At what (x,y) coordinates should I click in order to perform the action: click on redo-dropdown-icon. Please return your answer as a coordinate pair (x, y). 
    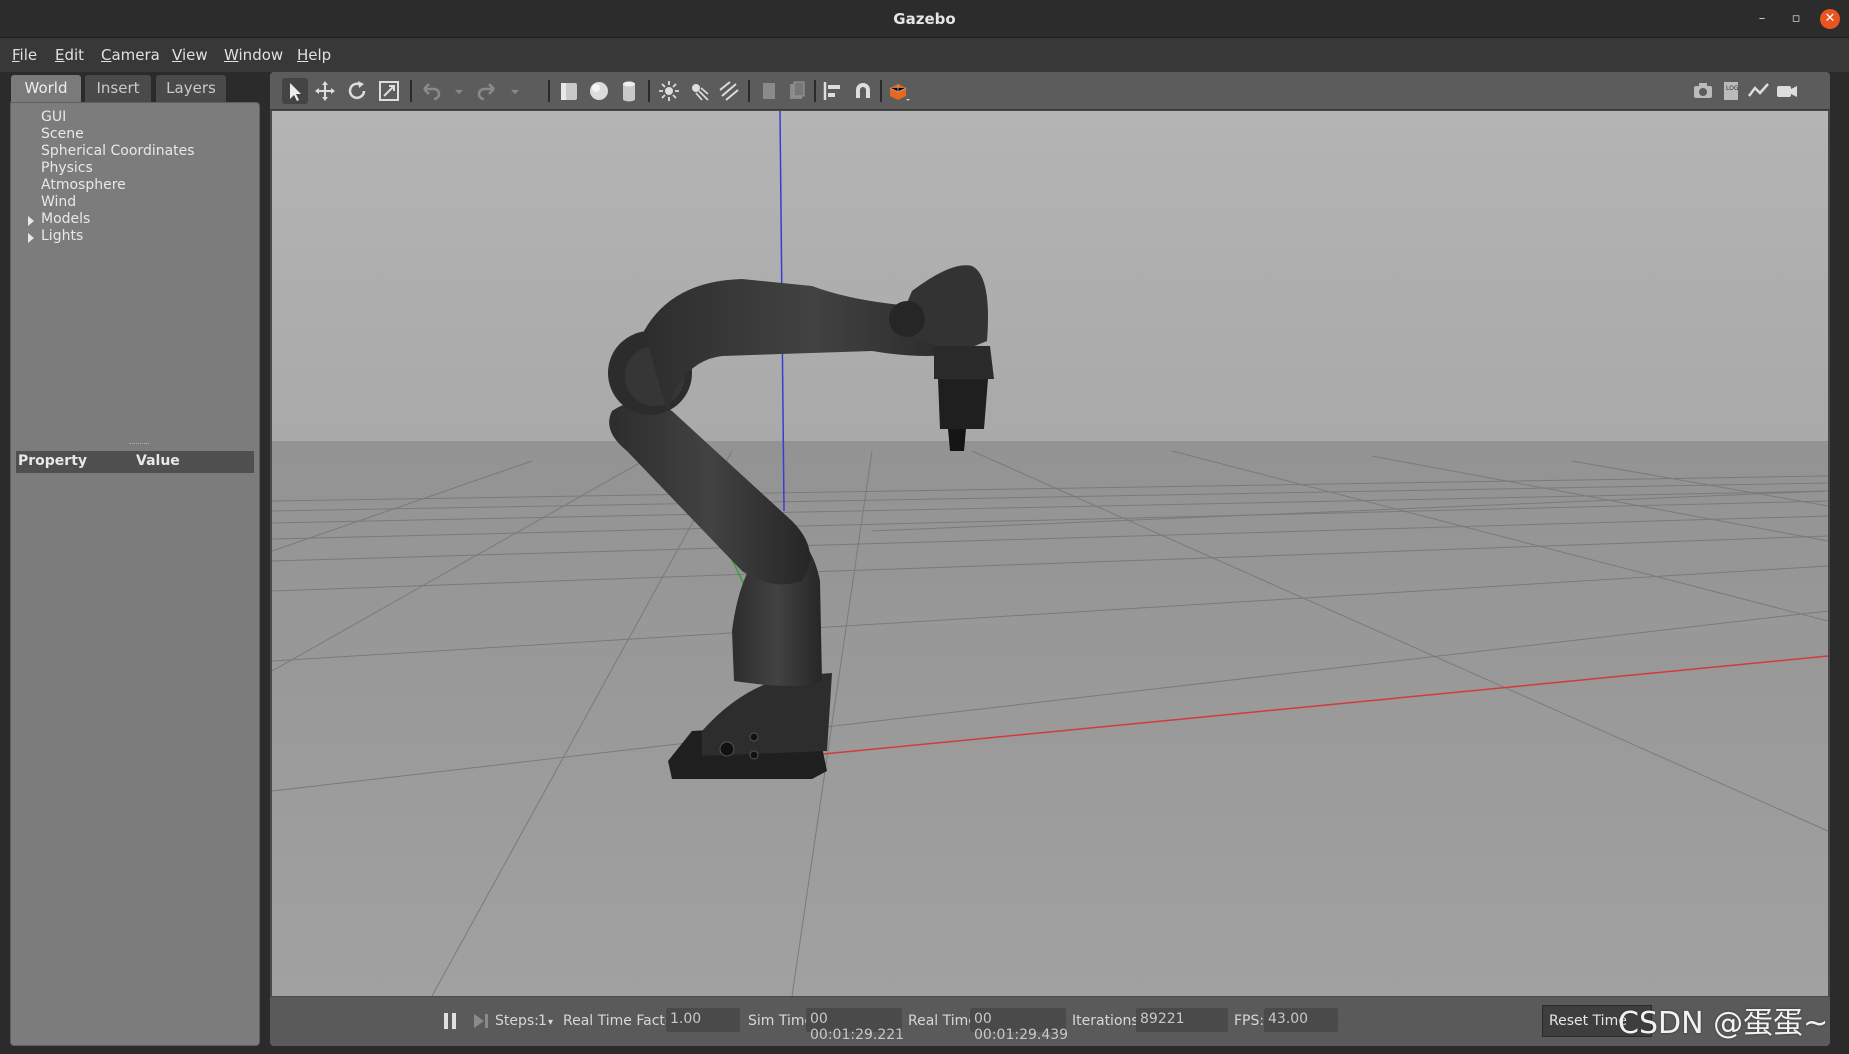
    Looking at the image, I should click on (510, 91).